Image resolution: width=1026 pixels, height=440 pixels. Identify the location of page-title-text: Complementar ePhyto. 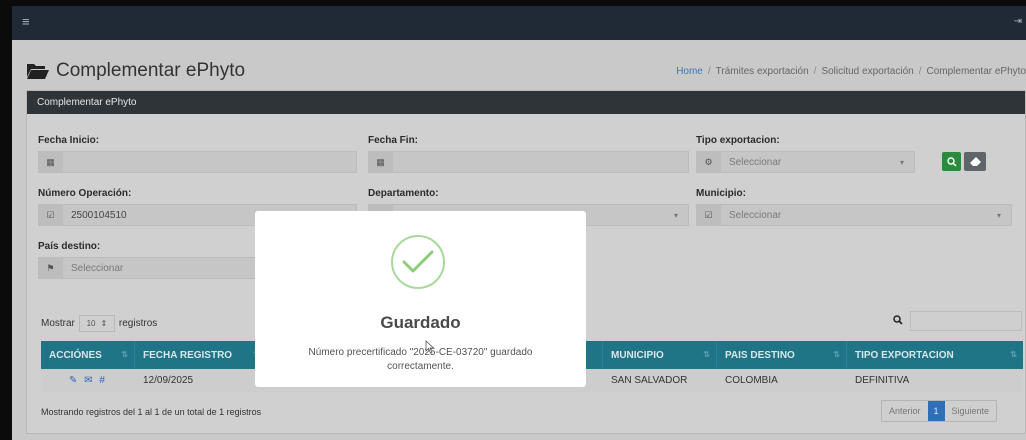
(151, 70).